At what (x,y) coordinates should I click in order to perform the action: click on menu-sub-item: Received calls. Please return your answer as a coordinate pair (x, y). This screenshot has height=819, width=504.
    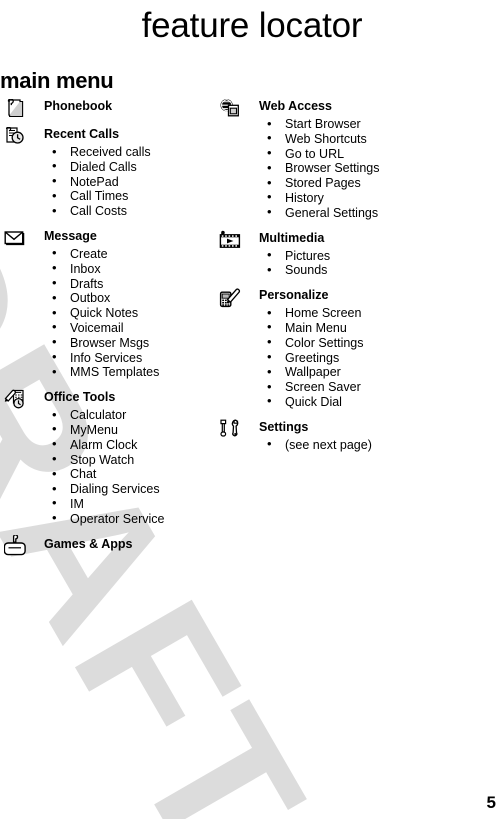
    Looking at the image, I should click on (131, 152).